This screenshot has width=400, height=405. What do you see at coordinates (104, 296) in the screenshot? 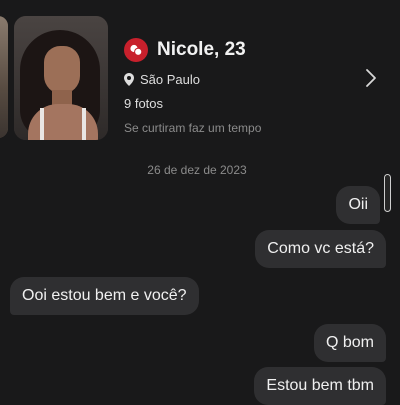
I see `message-bubble-received: Ooi estou bem e você?` at bounding box center [104, 296].